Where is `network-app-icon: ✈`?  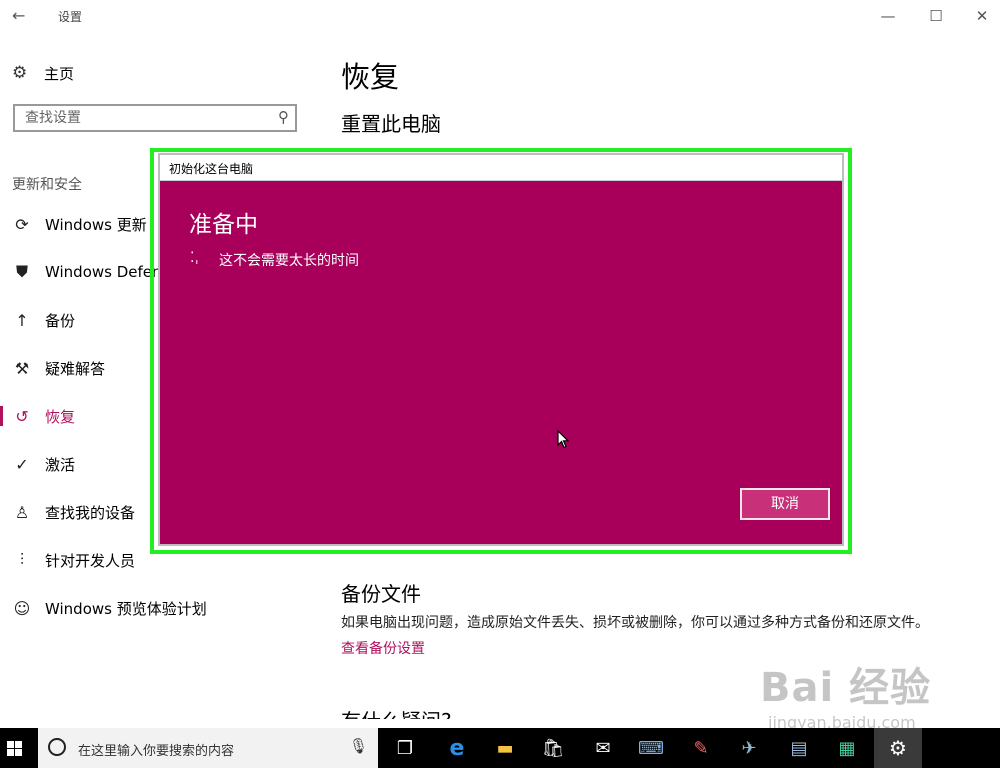
network-app-icon: ✈ is located at coordinates (749, 748).